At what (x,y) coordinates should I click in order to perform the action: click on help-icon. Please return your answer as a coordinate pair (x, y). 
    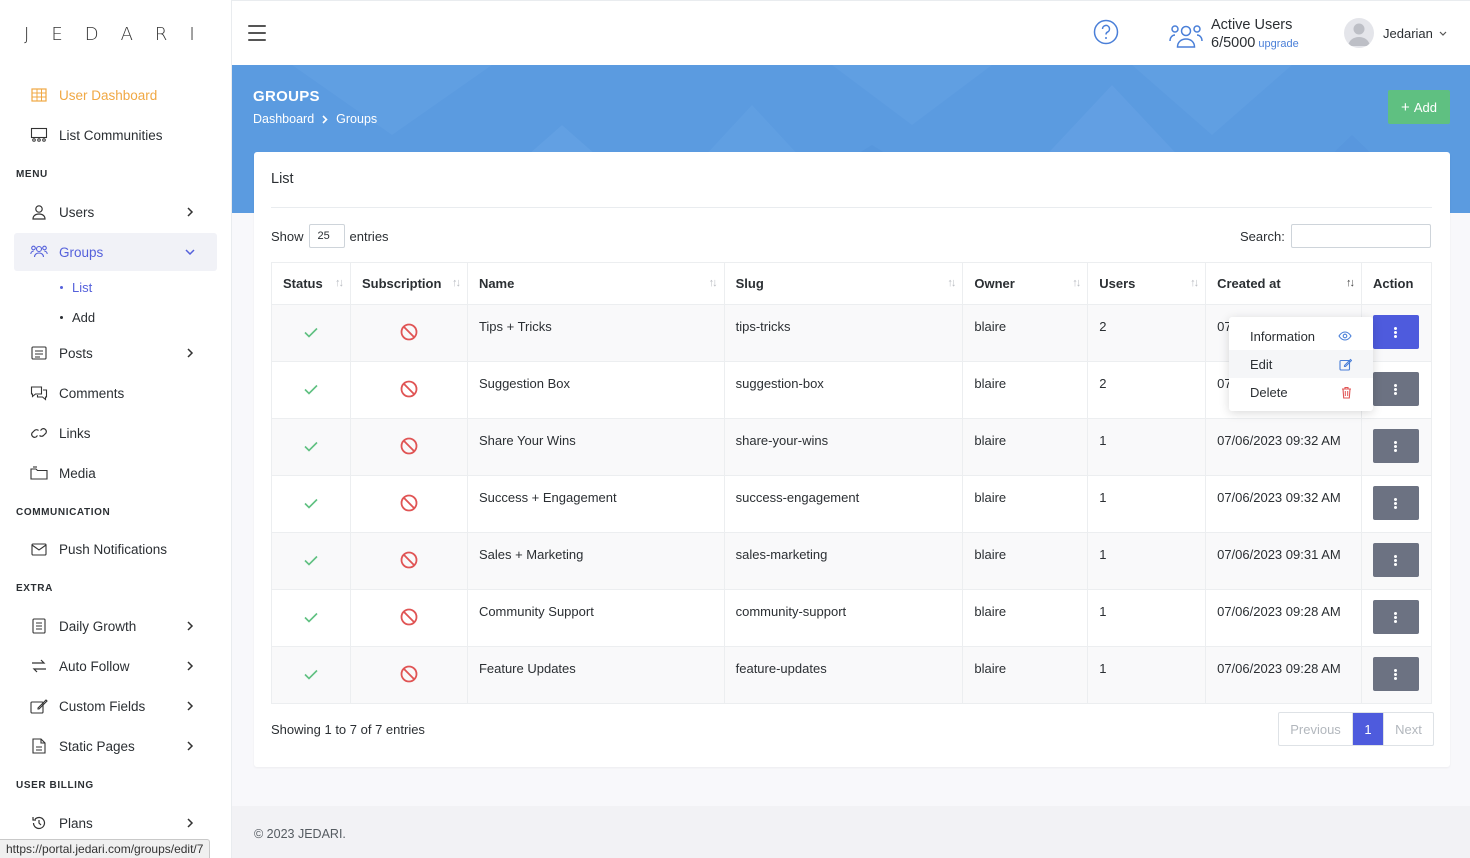
    Looking at the image, I should click on (1106, 32).